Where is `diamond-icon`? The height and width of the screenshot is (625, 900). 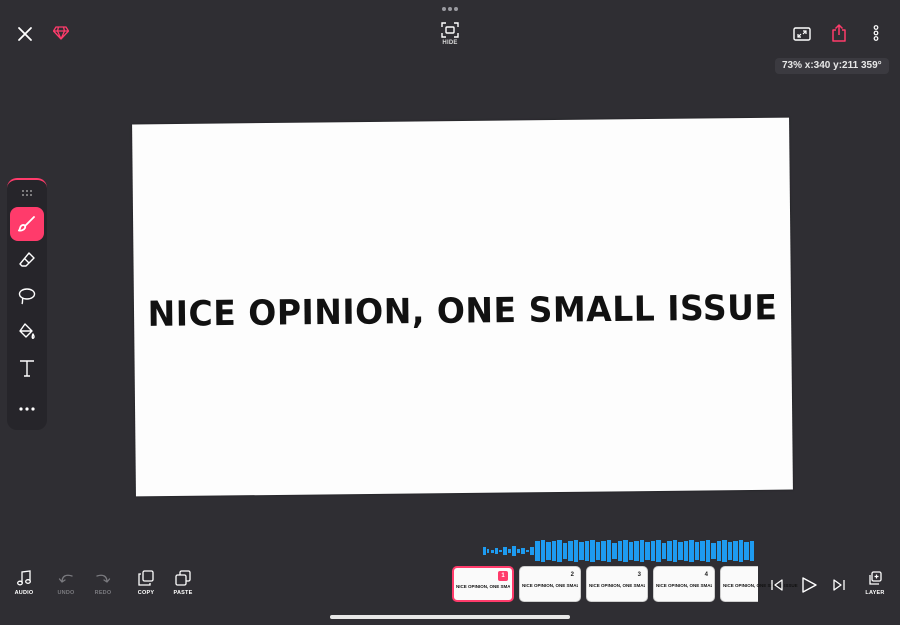 diamond-icon is located at coordinates (61, 33).